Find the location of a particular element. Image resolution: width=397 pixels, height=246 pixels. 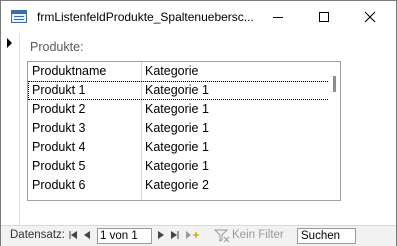

current-record-arrow-icon is located at coordinates (9, 43).